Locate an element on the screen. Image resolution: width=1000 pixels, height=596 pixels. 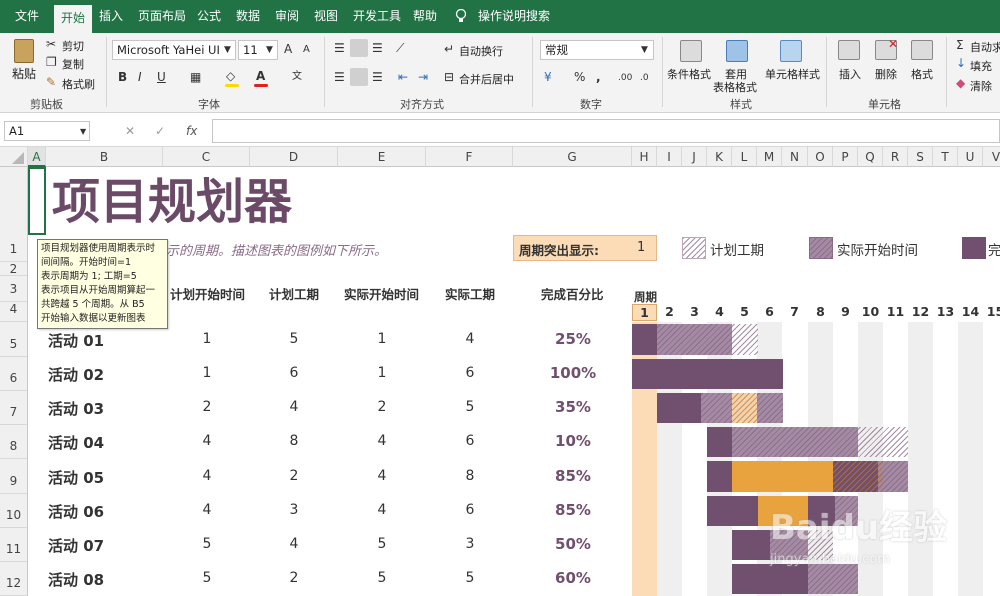
italic-button: I is located at coordinates (140, 77).